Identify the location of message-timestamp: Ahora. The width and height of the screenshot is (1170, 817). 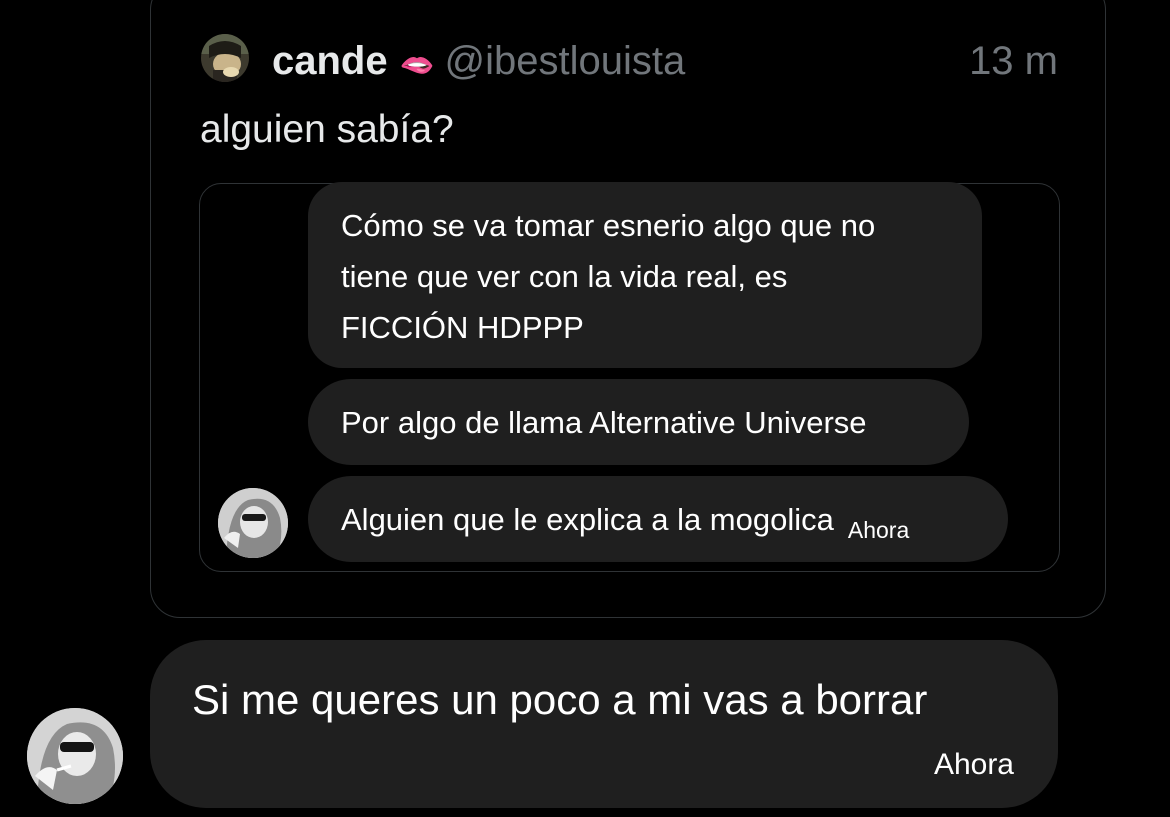
(973, 764).